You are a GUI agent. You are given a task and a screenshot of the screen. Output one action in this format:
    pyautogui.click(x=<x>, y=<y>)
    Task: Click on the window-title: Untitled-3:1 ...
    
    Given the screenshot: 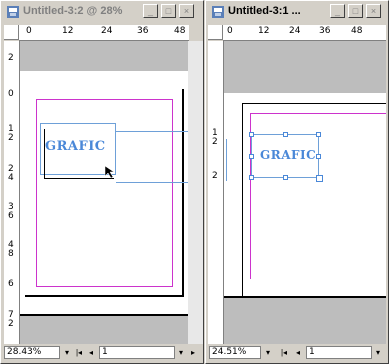 What is the action you would take?
    pyautogui.click(x=264, y=11)
    